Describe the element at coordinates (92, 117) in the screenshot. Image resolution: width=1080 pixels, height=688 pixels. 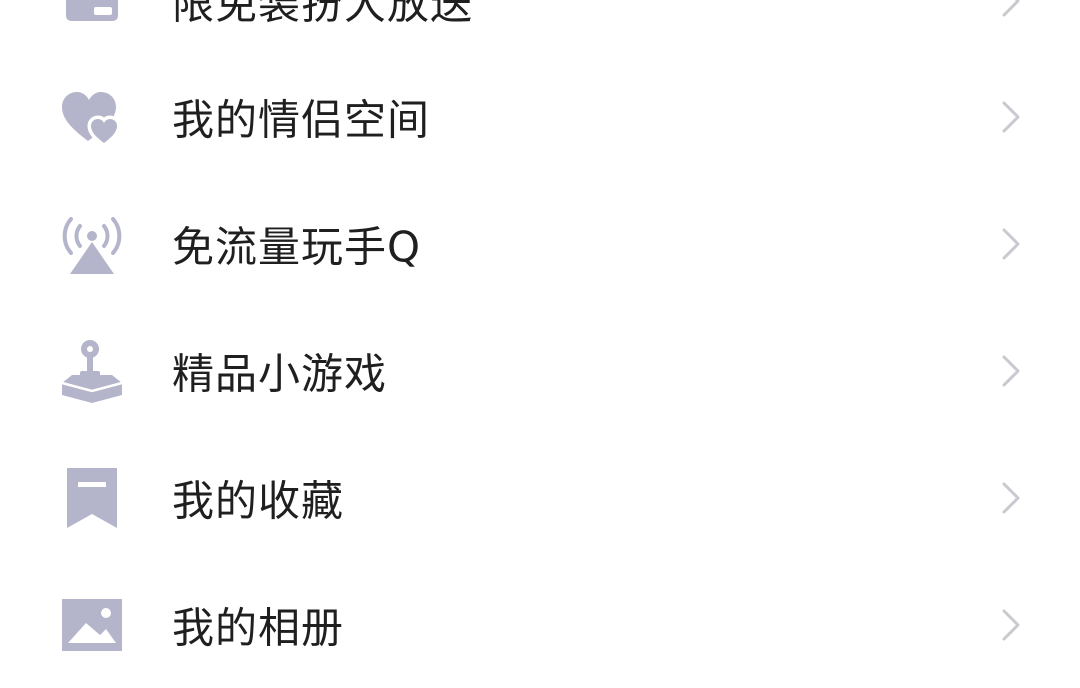
I see `hearts-icon` at that location.